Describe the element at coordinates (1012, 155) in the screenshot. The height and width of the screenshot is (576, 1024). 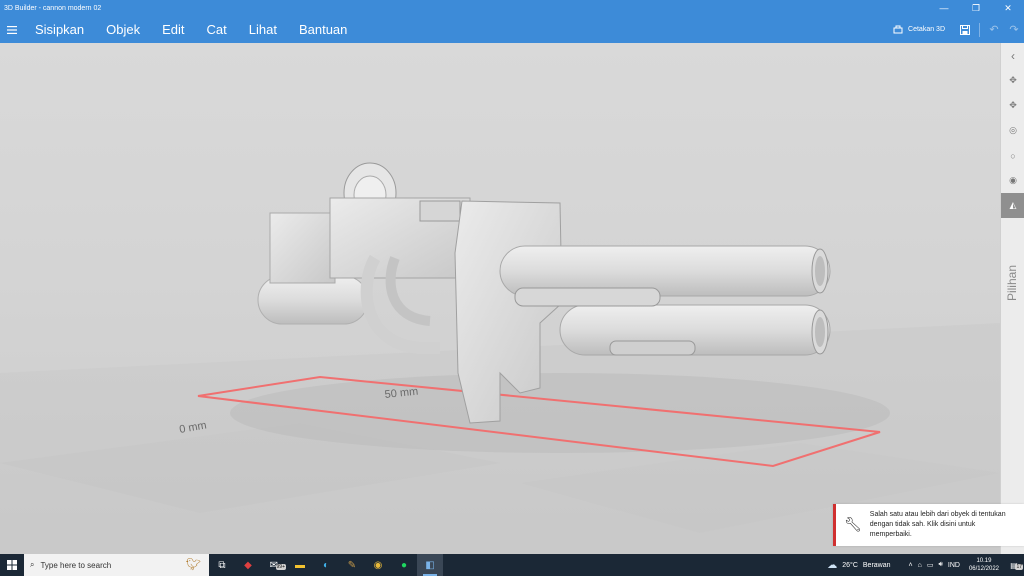
I see `outline-tool-icon: ○` at that location.